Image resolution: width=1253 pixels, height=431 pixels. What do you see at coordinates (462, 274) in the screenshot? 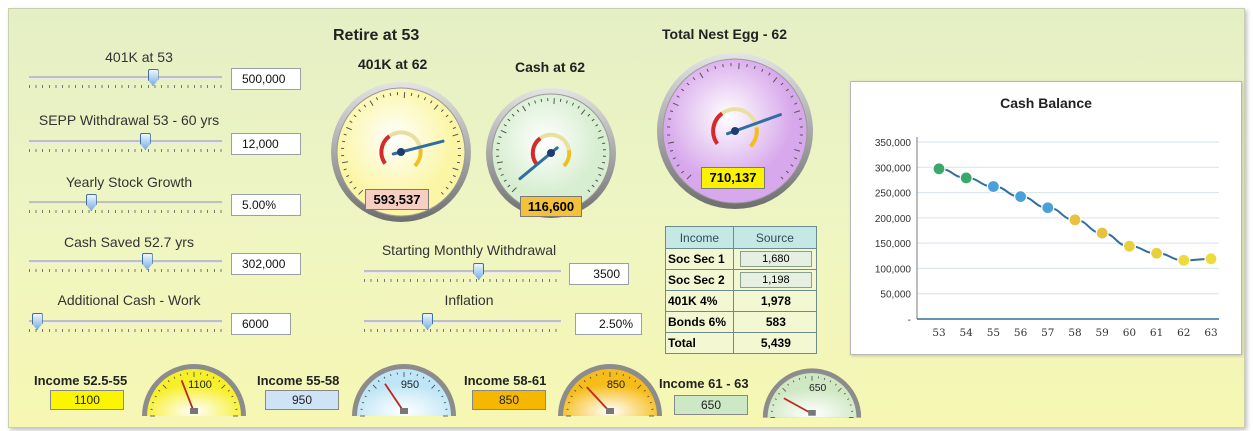
I see `slider-monthly-withdrawal` at bounding box center [462, 274].